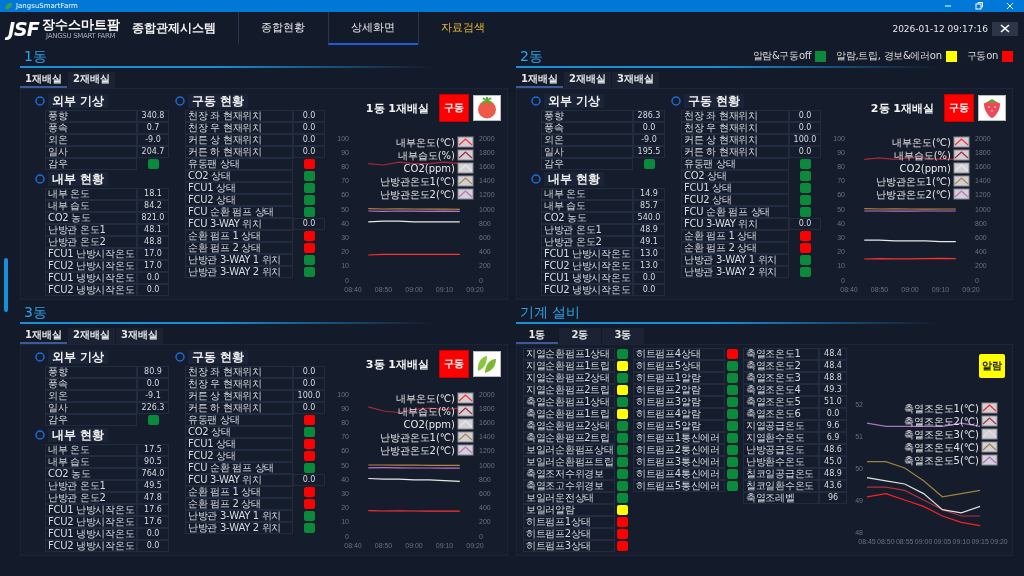 The image size is (1024, 576). What do you see at coordinates (1005, 28) in the screenshot?
I see `close-button` at bounding box center [1005, 28].